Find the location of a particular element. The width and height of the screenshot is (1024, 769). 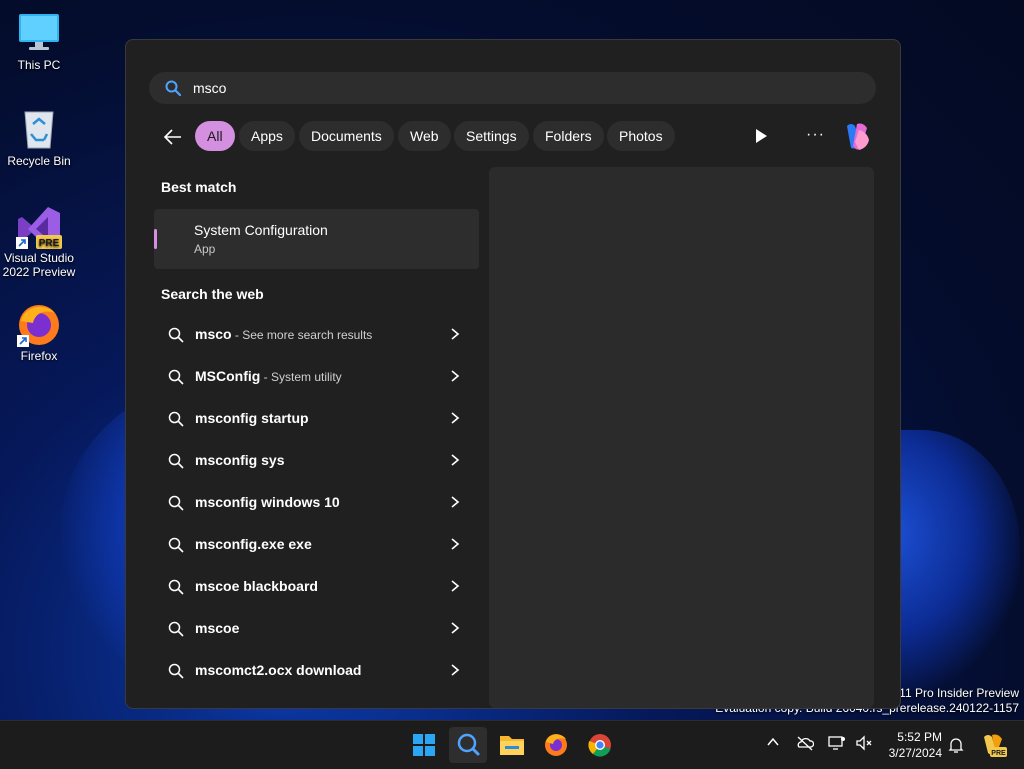

web-result-row: MSConfig - System utility is located at coordinates (316, 377).